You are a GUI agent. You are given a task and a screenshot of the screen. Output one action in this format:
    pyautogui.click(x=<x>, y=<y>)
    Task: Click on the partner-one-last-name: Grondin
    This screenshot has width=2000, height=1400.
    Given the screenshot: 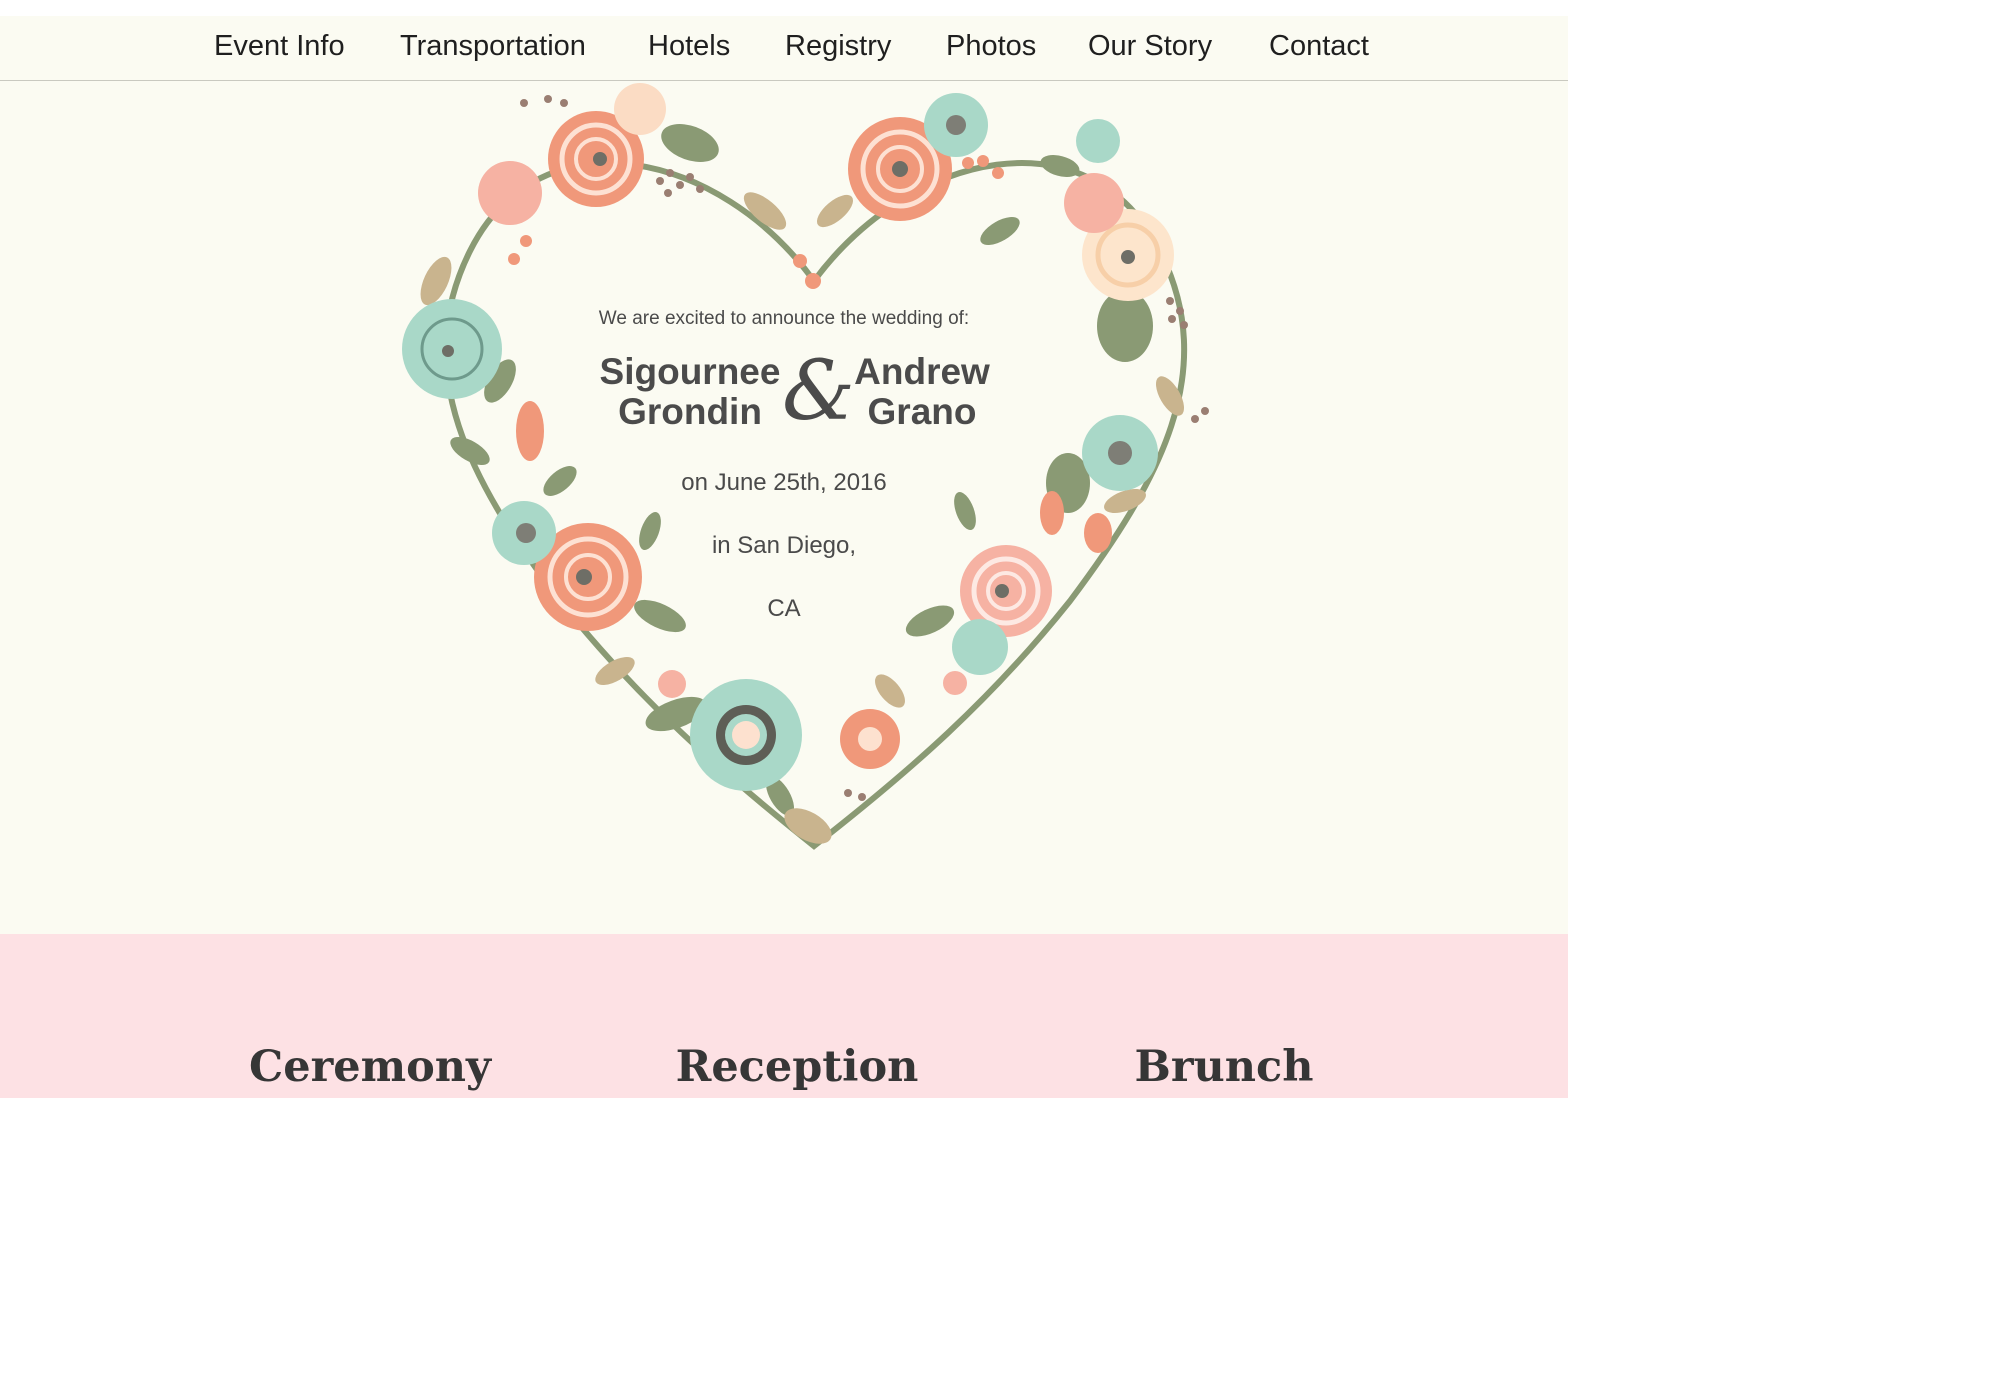 What is the action you would take?
    pyautogui.click(x=690, y=411)
    